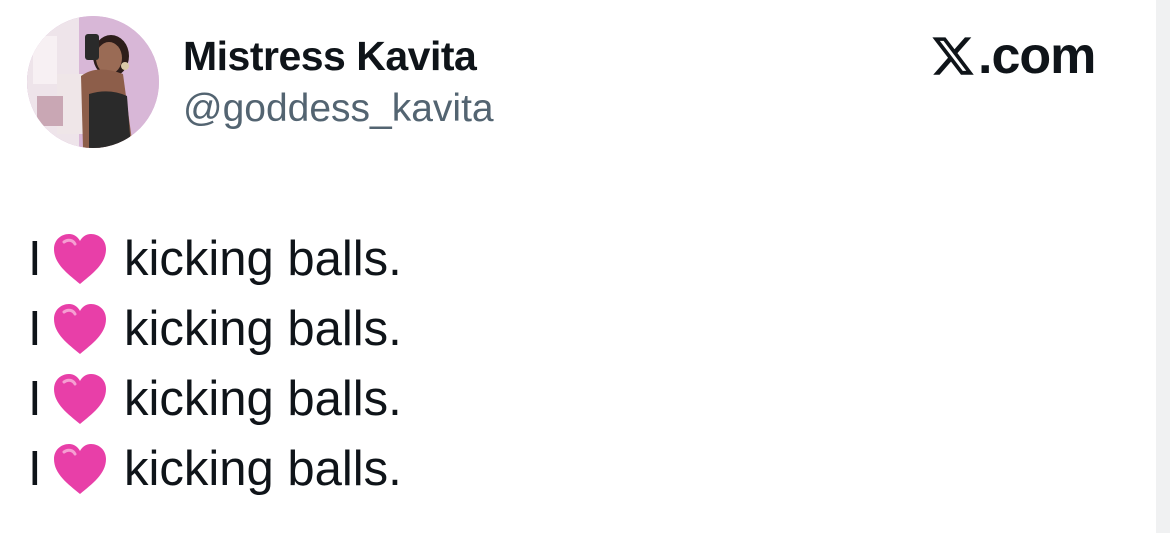 This screenshot has height=533, width=1170. I want to click on x-brand: .com, so click(1013, 56).